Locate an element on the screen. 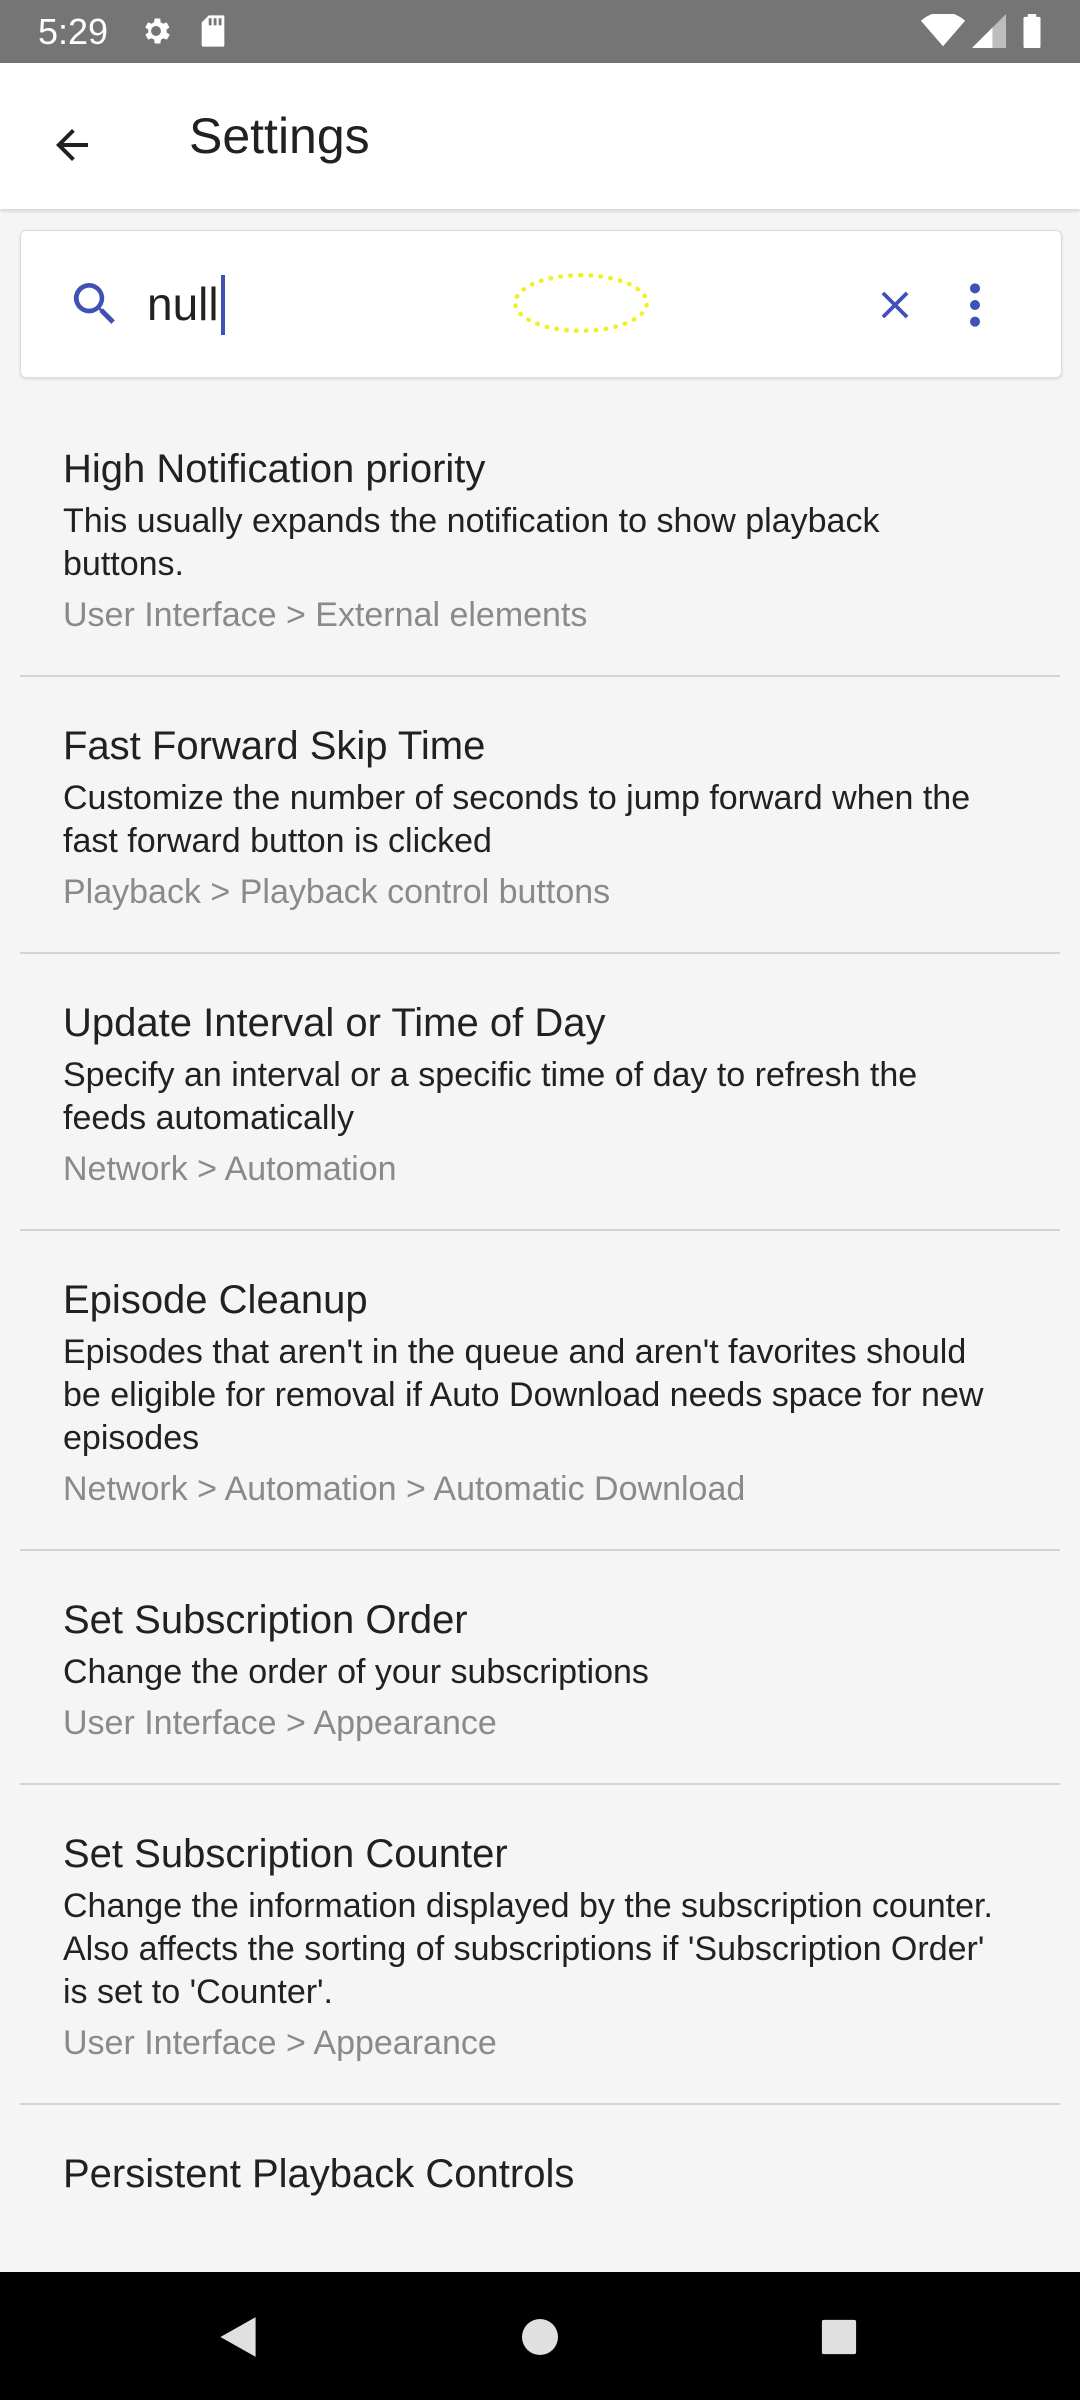  status-time: 5:29 is located at coordinates (73, 31).